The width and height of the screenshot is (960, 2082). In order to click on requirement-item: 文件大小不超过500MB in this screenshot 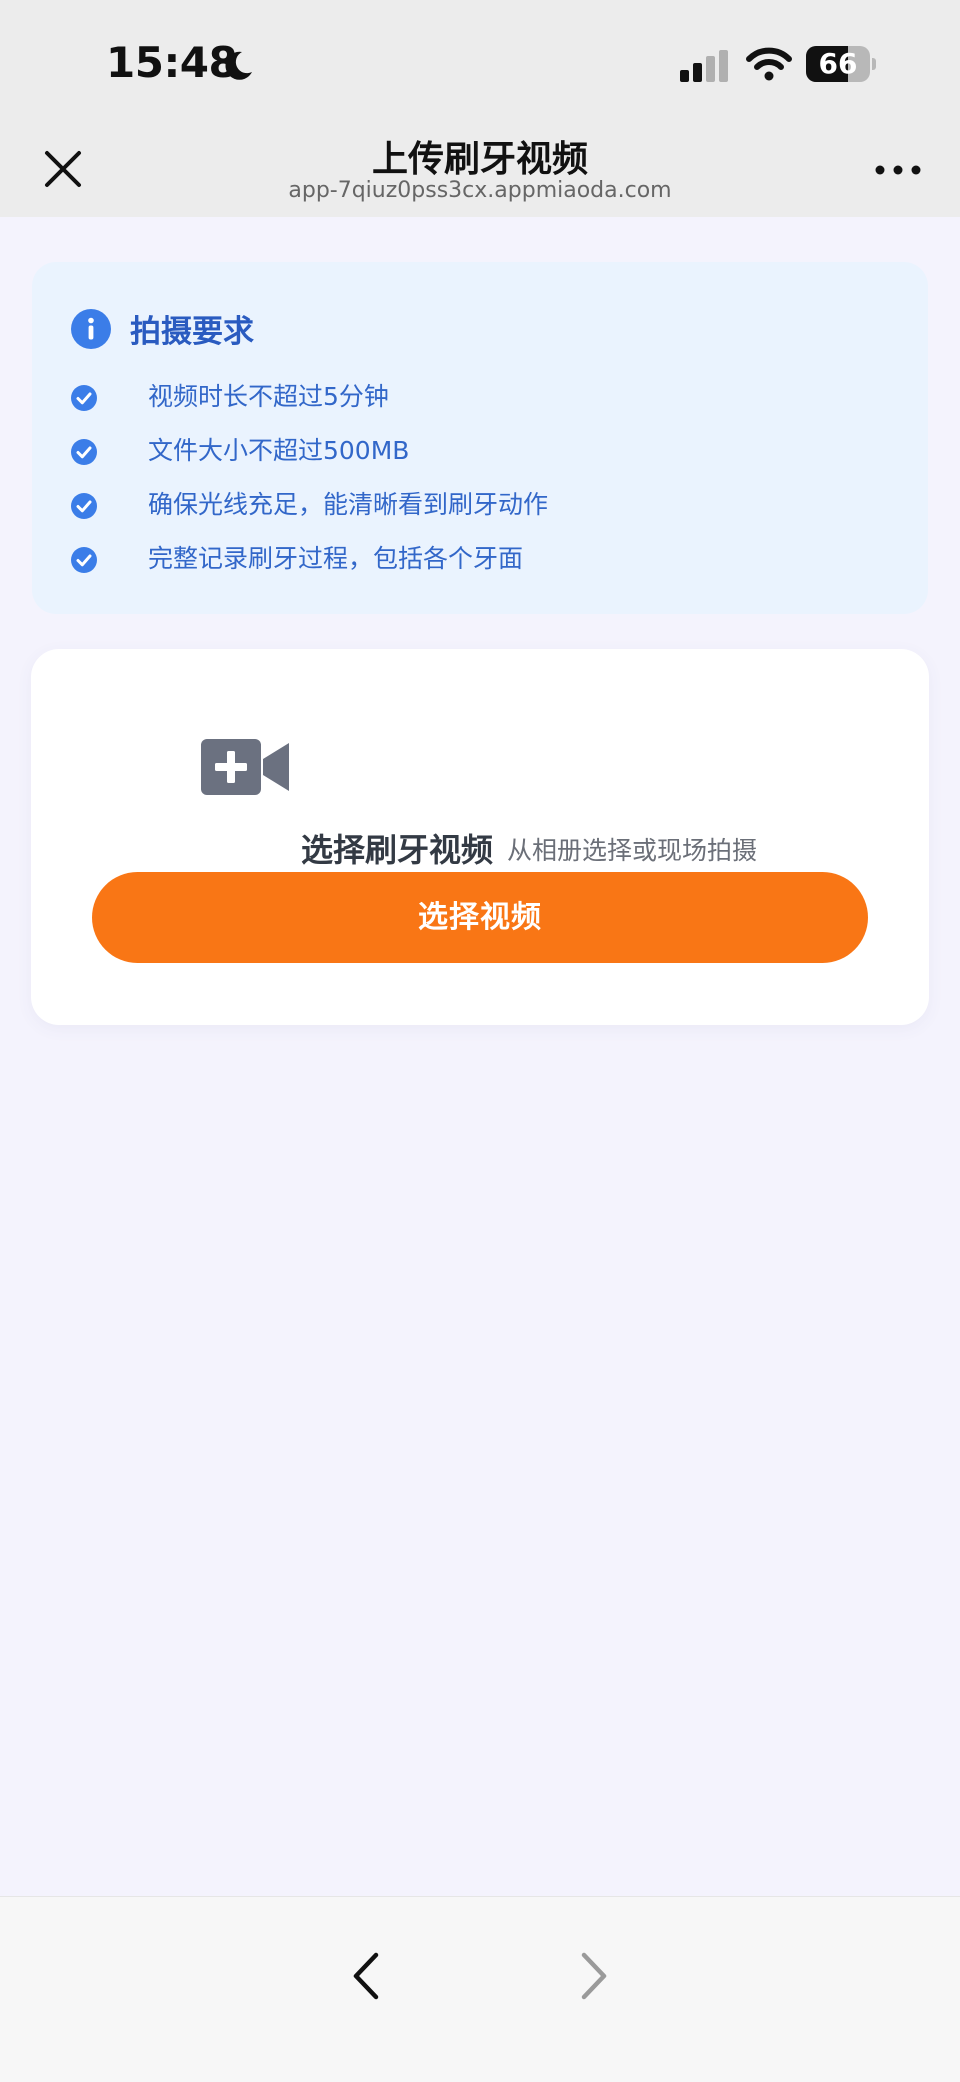, I will do `click(490, 451)`.